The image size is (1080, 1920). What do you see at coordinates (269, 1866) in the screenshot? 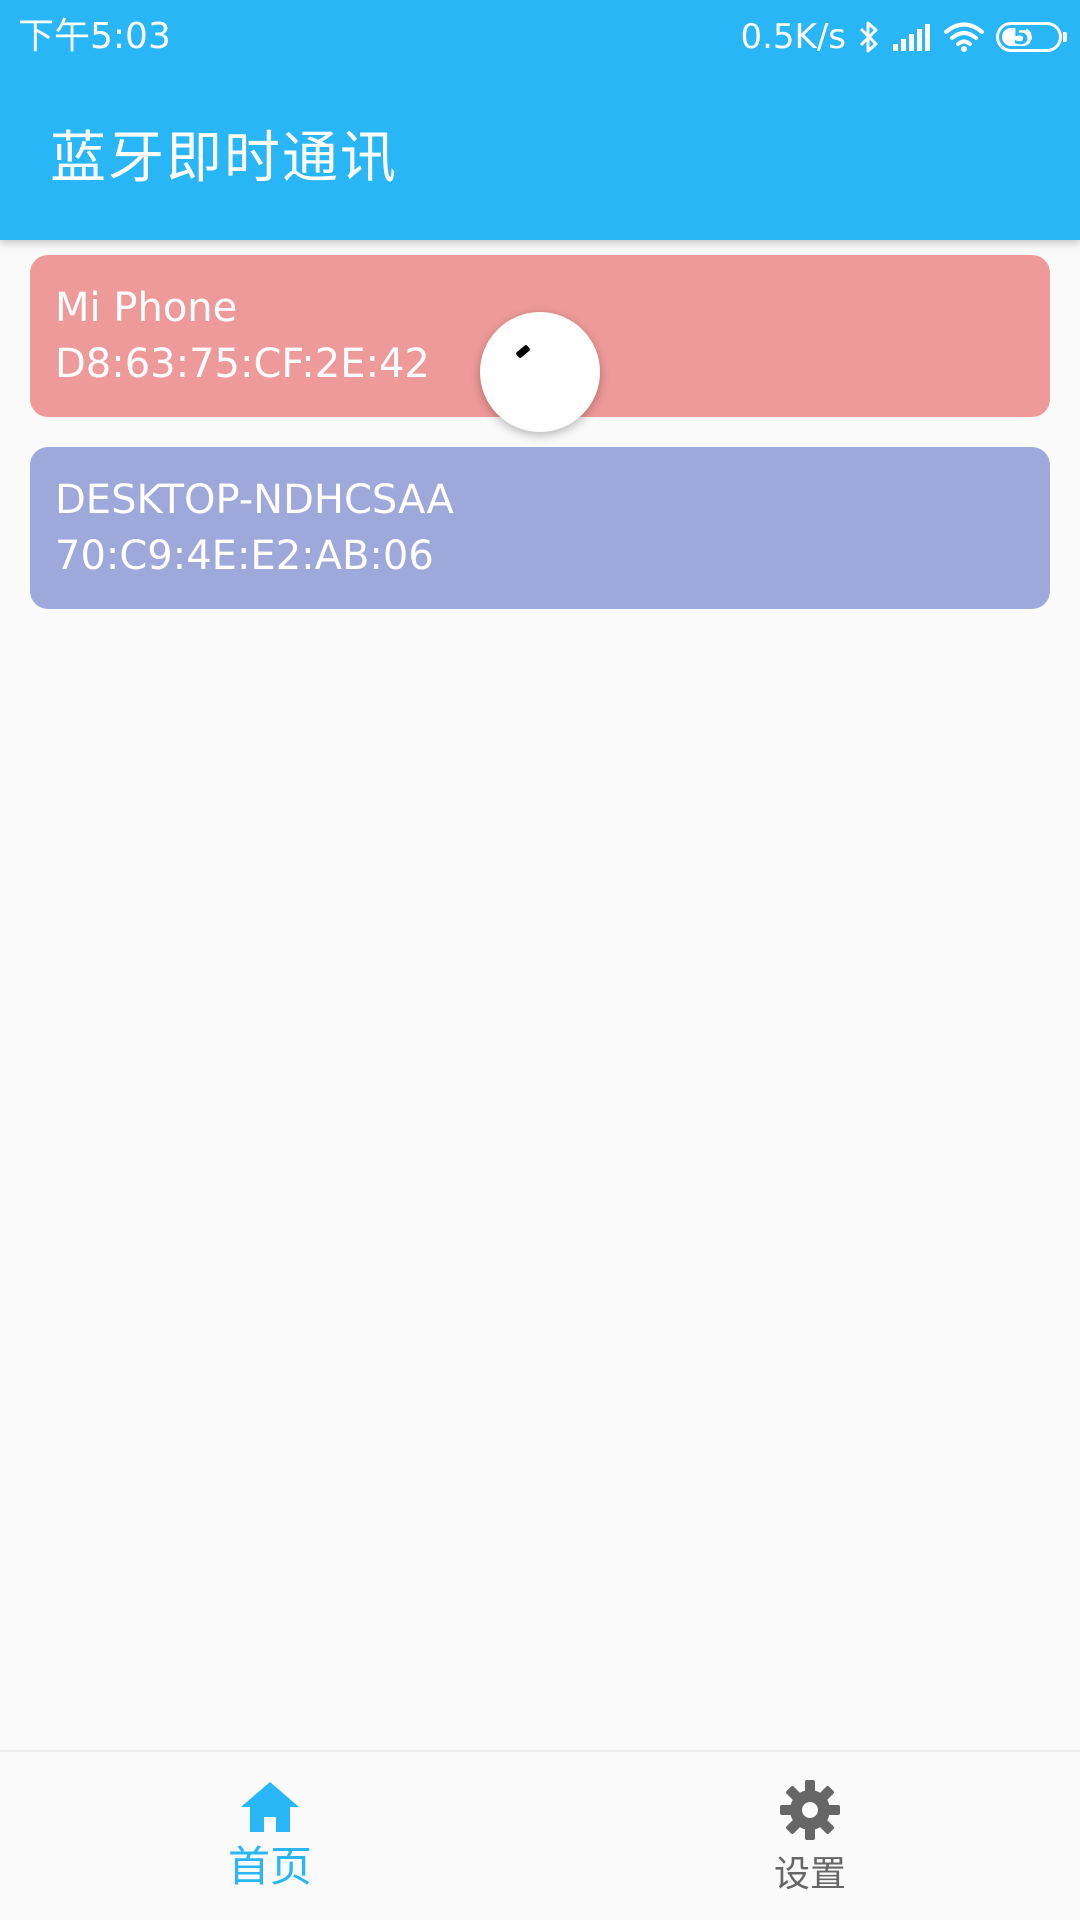
I see `nav-label-home: 首页` at bounding box center [269, 1866].